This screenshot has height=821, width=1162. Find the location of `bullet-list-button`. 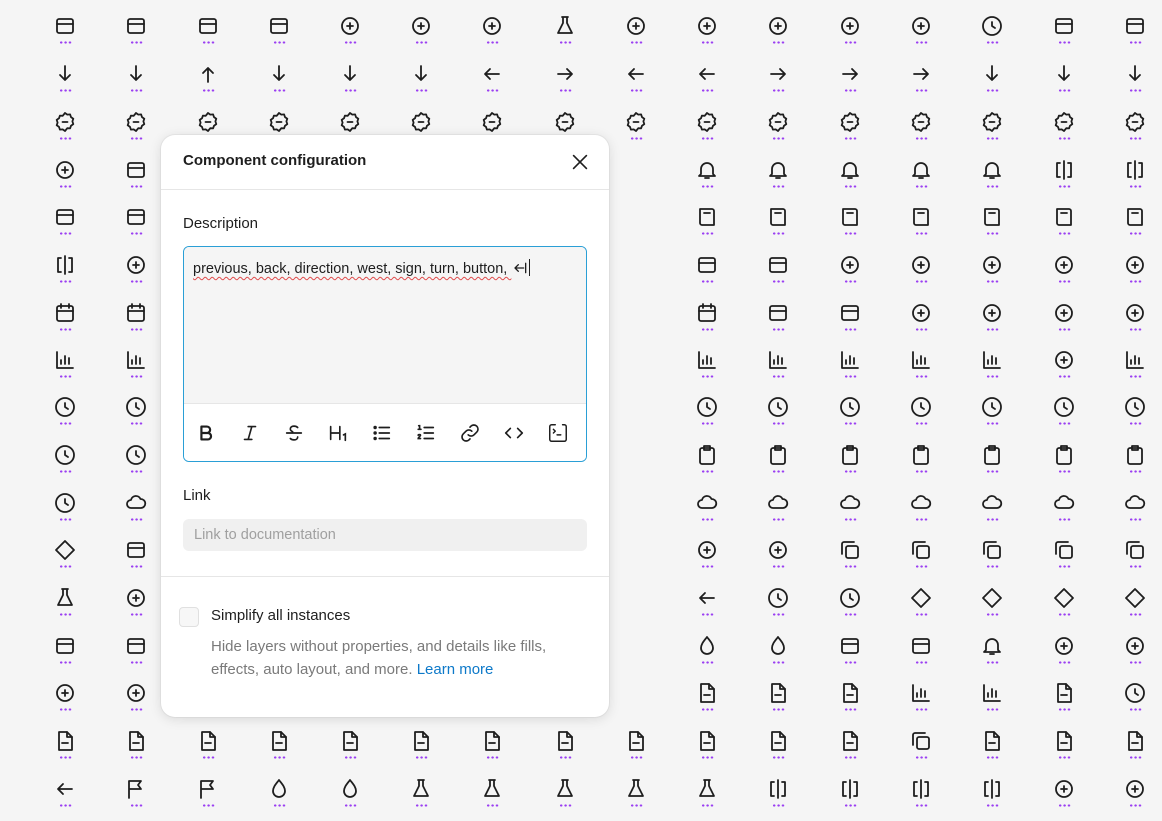

bullet-list-button is located at coordinates (382, 433).